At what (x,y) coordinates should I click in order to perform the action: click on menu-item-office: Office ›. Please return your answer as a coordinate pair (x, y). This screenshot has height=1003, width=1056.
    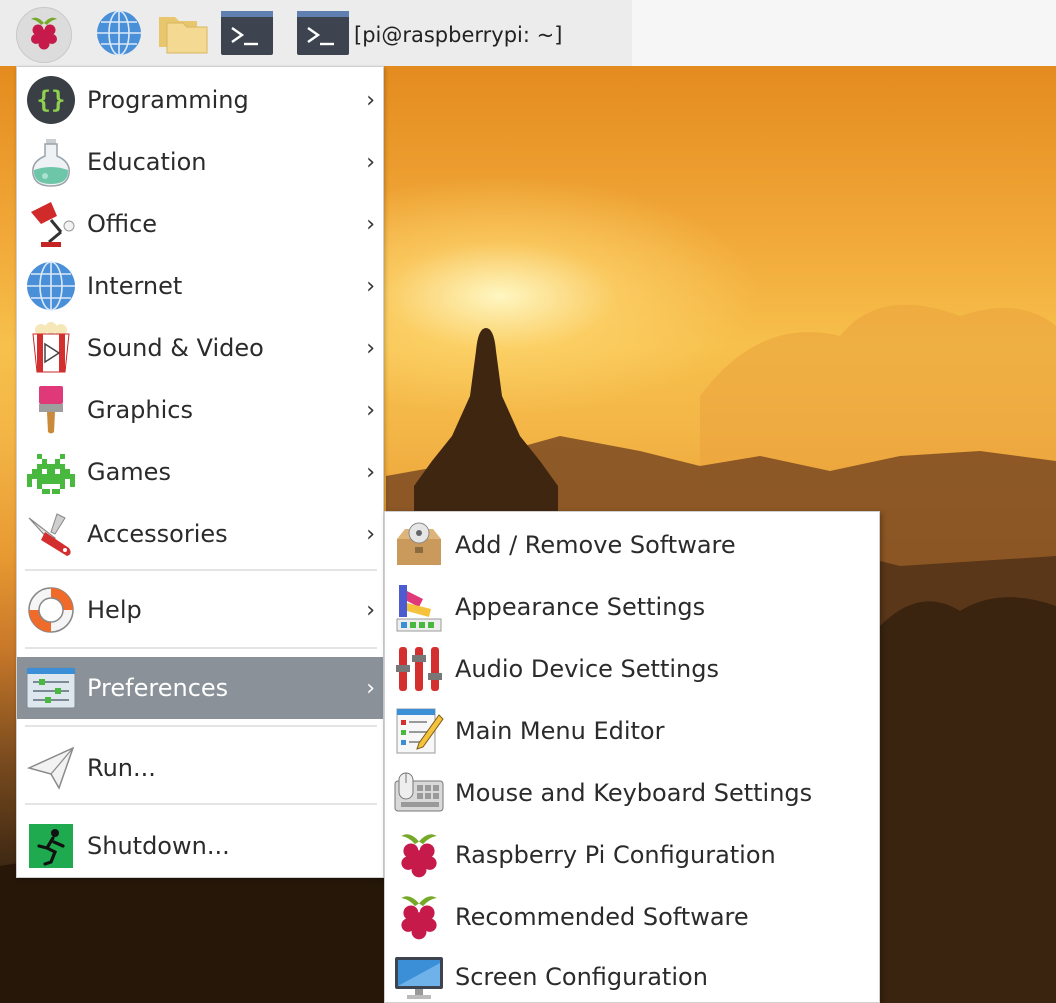
    Looking at the image, I should click on (200, 224).